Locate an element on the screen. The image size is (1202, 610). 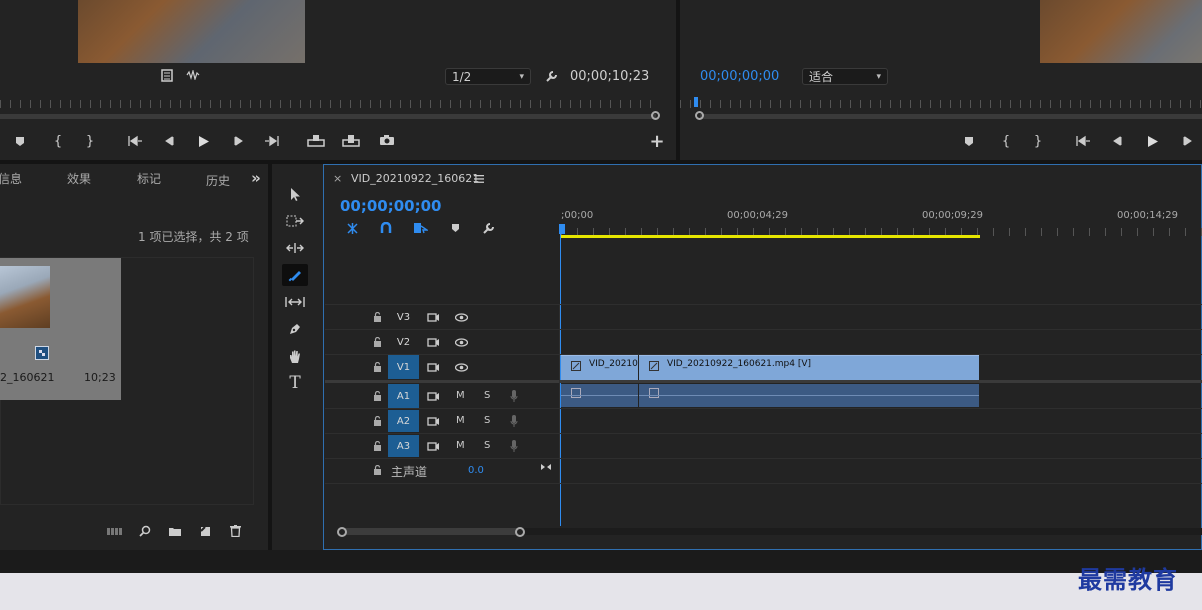
new-item-icon is located at coordinates (205, 531).